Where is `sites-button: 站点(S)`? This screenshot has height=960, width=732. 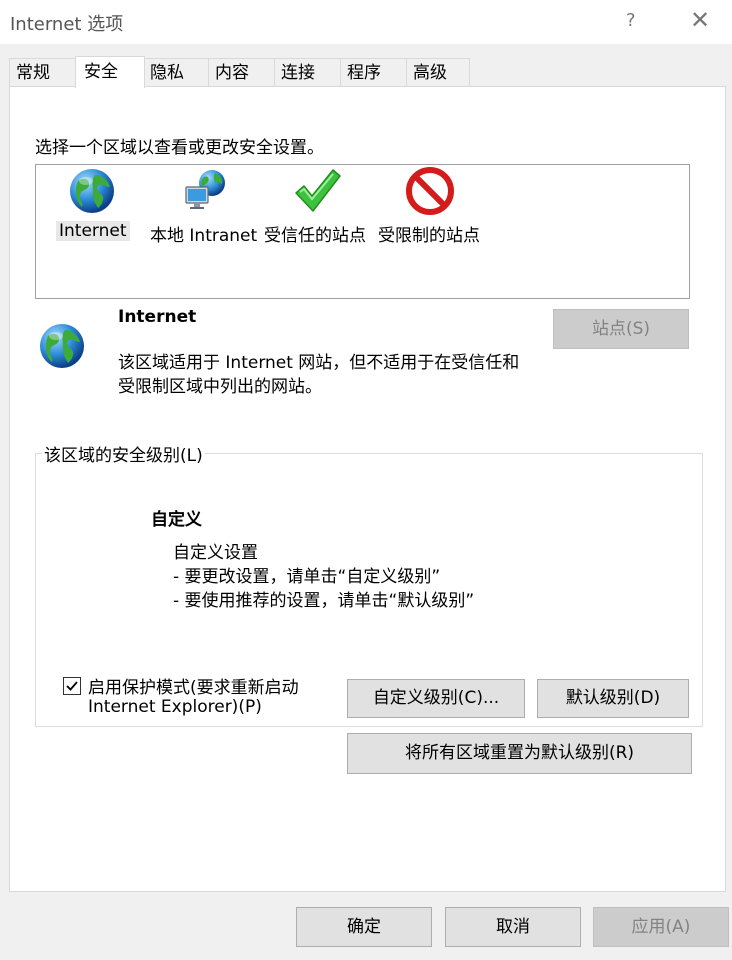
sites-button: 站点(S) is located at coordinates (621, 329).